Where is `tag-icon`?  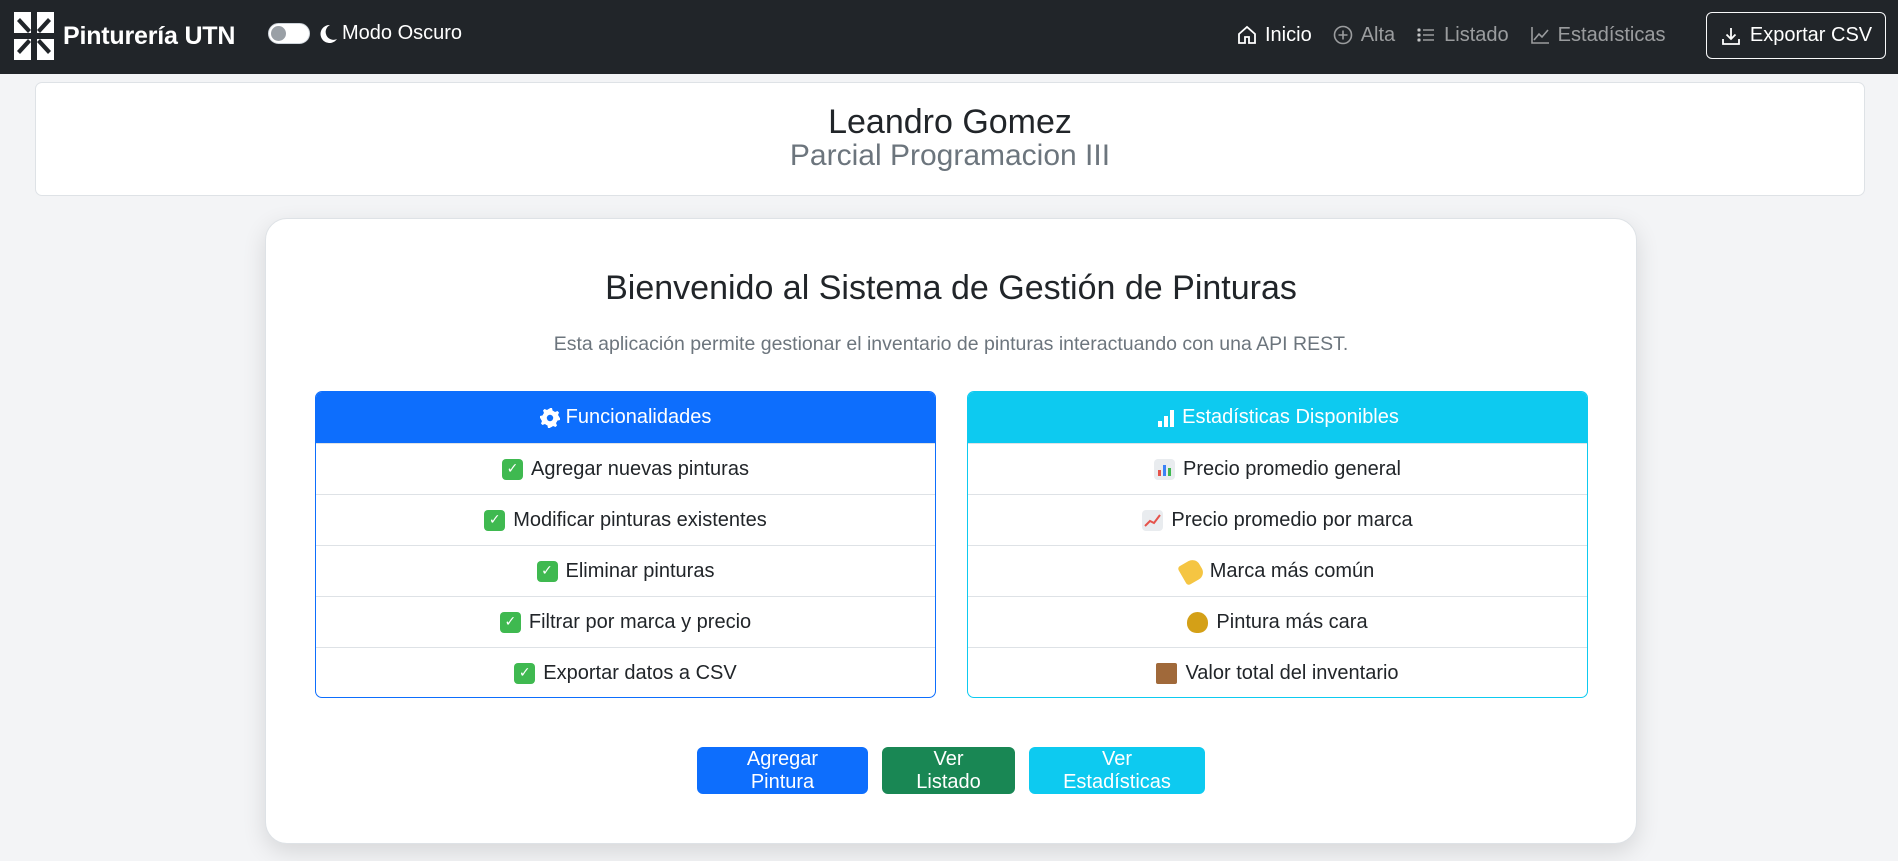
tag-icon is located at coordinates (1191, 571).